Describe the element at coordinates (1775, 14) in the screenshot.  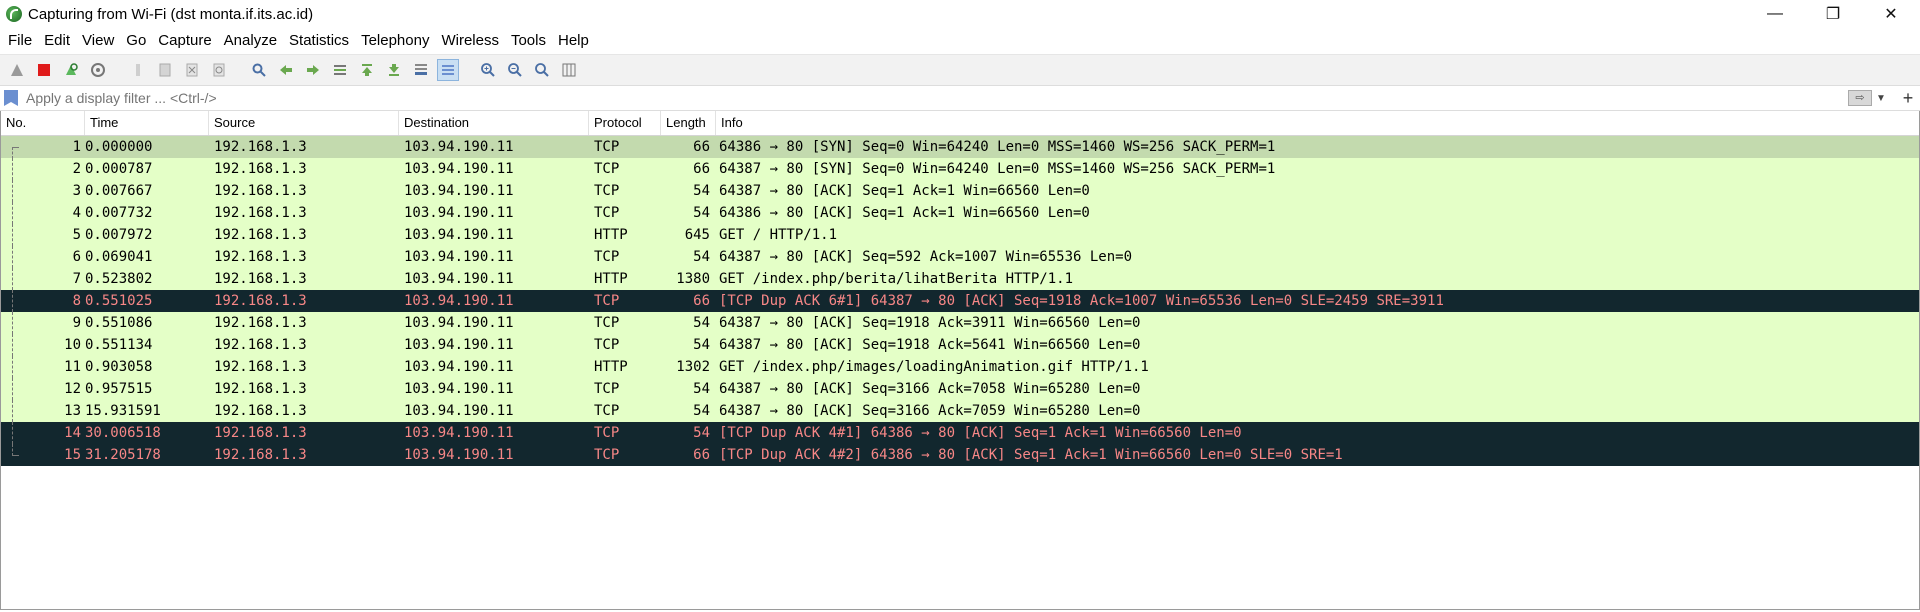
I see `minimize-icon: —` at that location.